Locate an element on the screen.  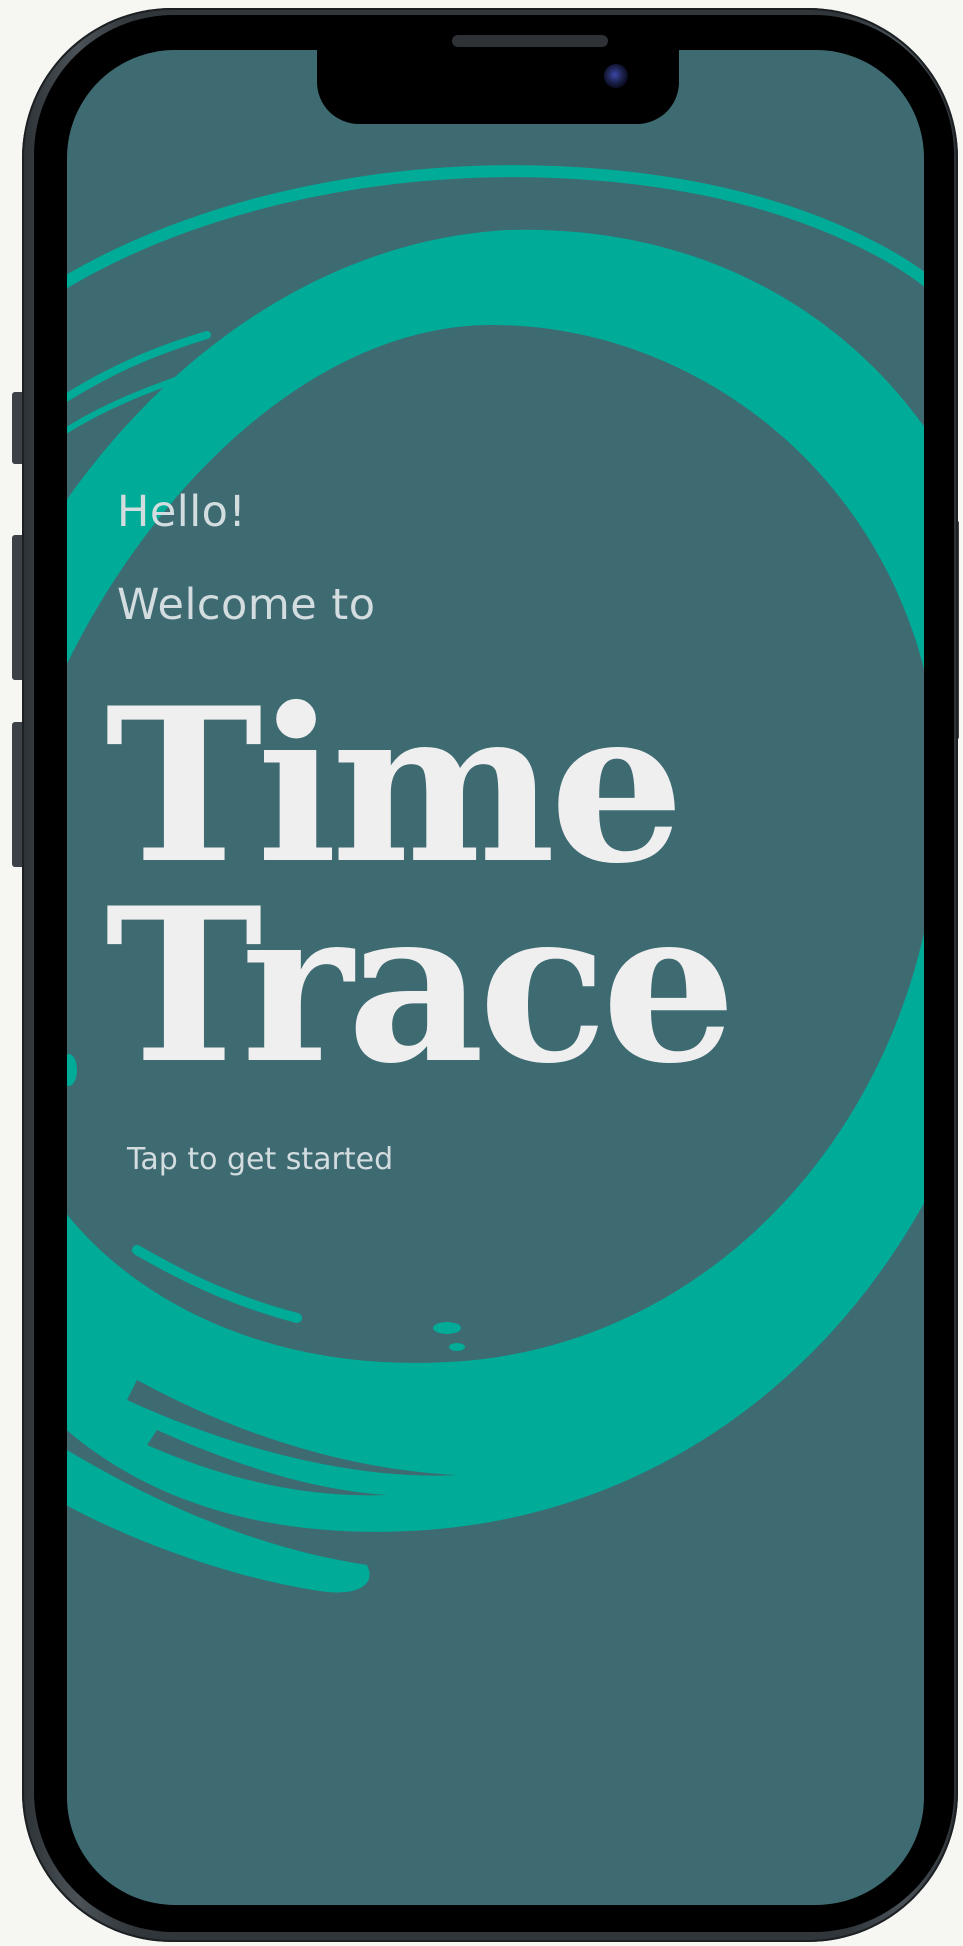
app-title-line-2: Trace is located at coordinates (420, 985).